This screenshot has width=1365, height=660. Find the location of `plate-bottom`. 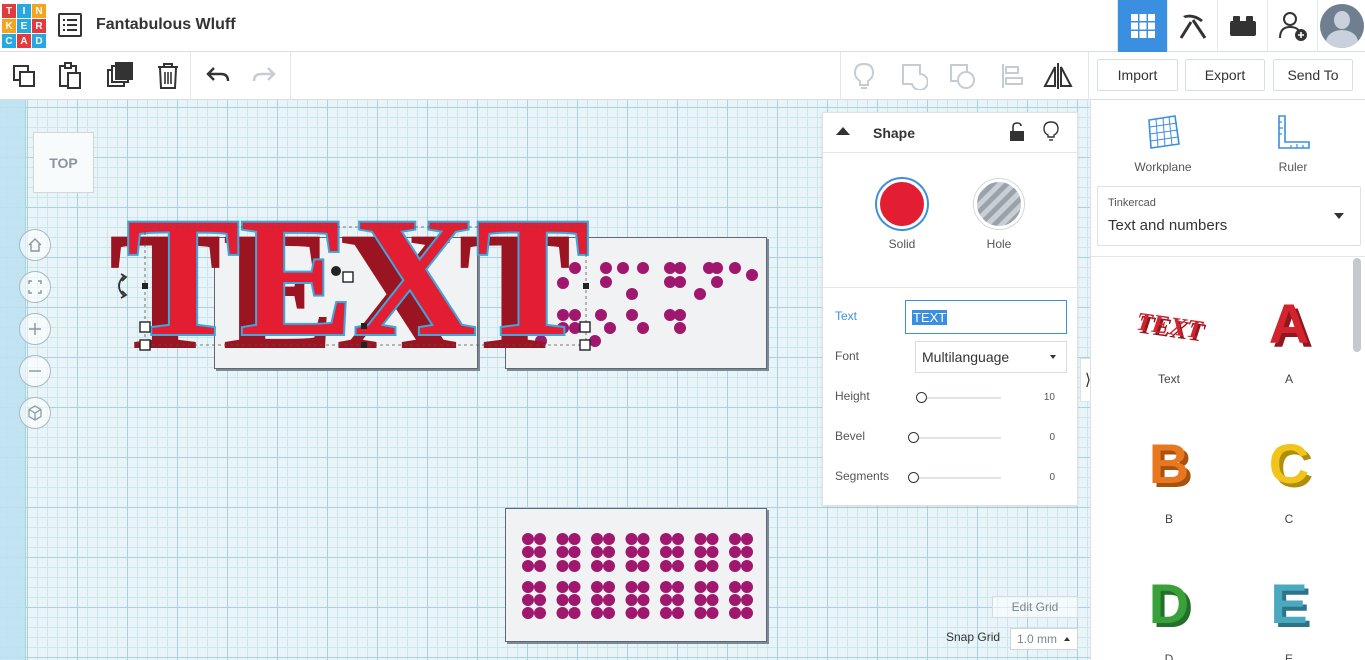

plate-bottom is located at coordinates (636, 575).